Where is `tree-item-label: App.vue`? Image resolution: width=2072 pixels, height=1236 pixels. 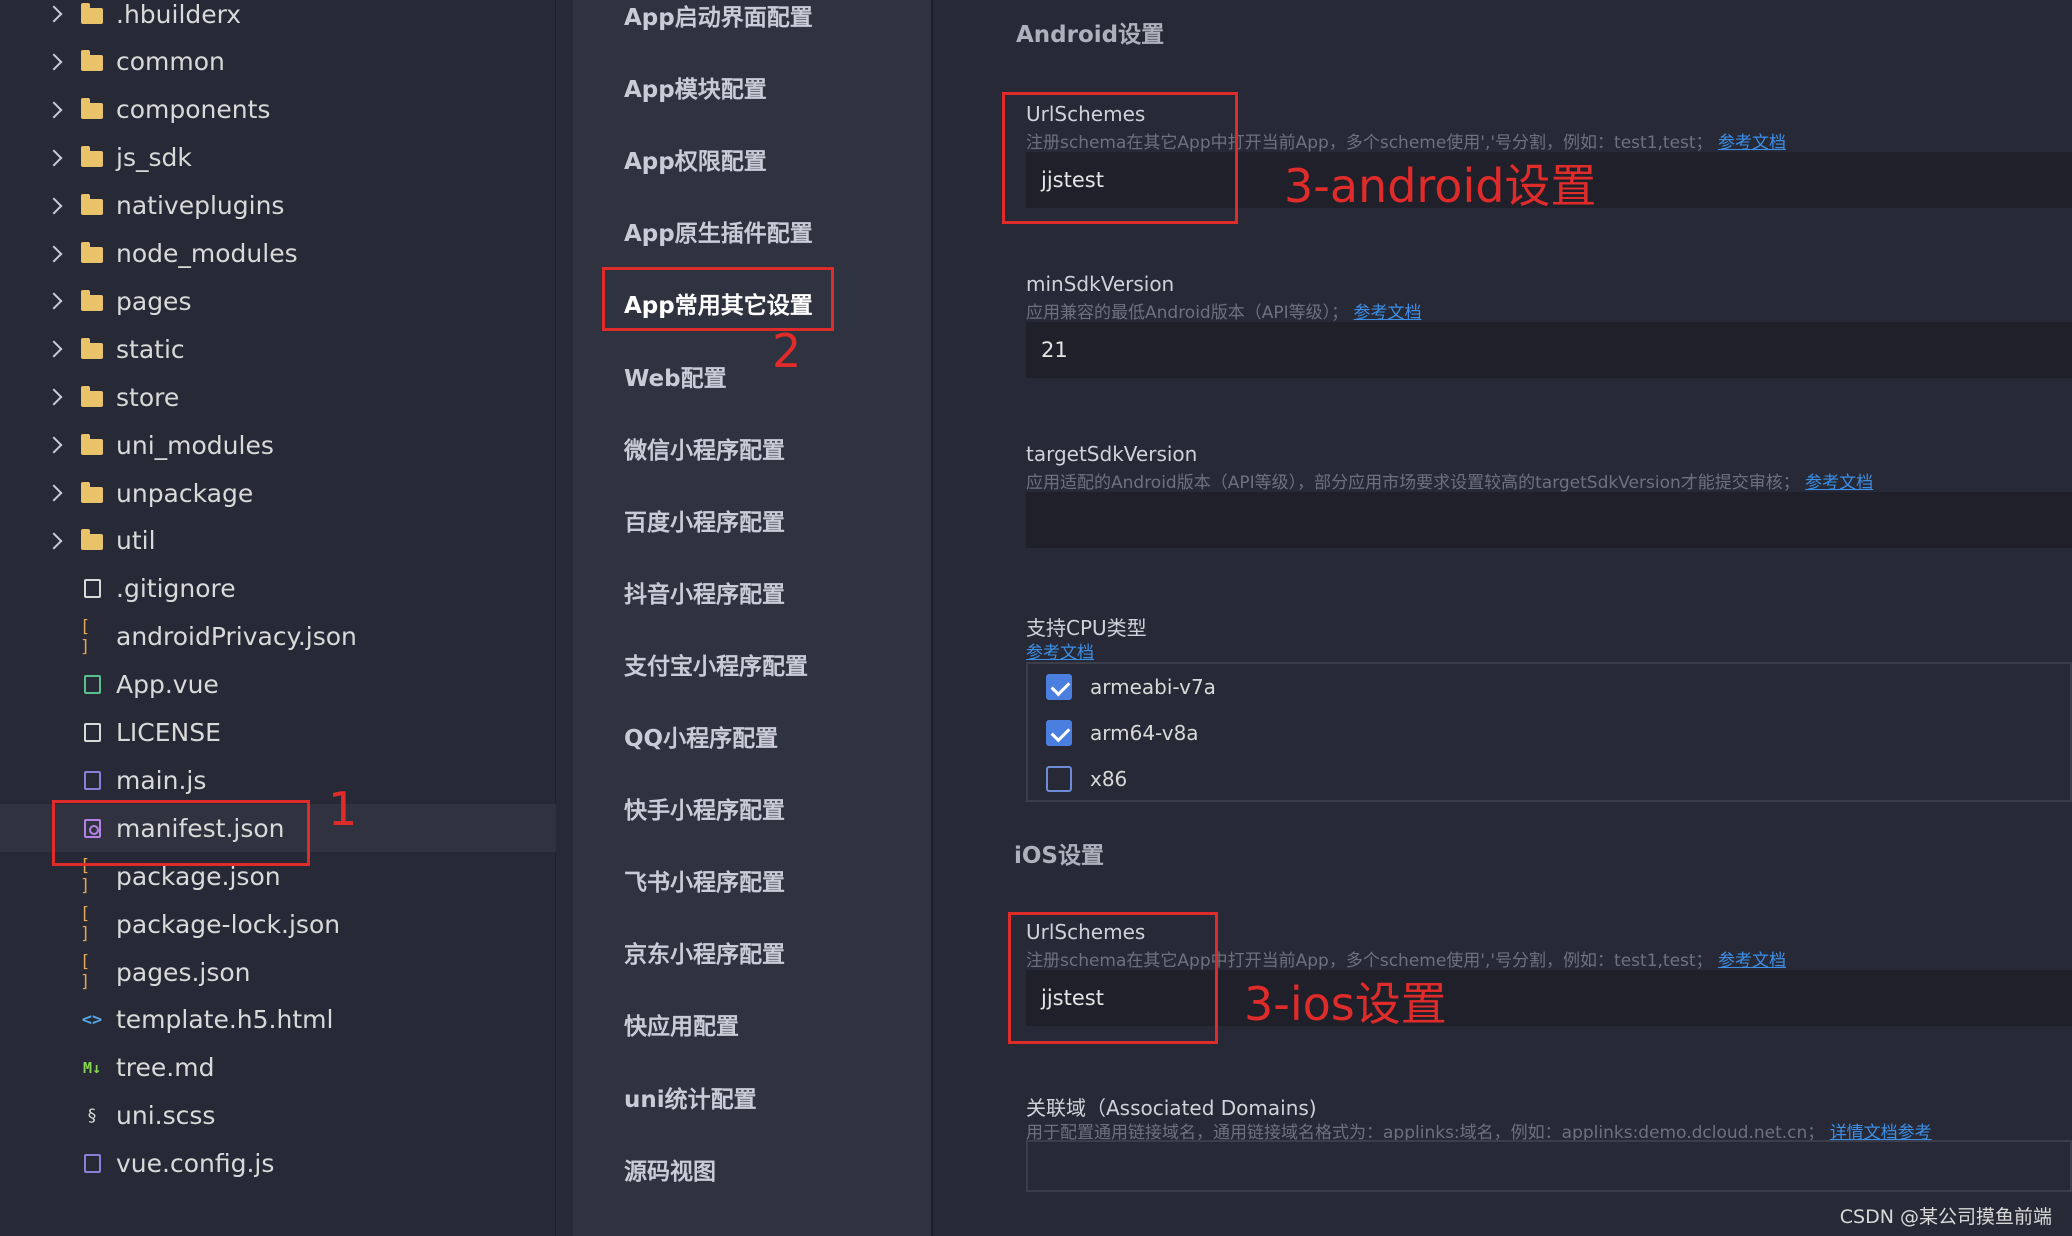
tree-item-label: App.vue is located at coordinates (167, 685).